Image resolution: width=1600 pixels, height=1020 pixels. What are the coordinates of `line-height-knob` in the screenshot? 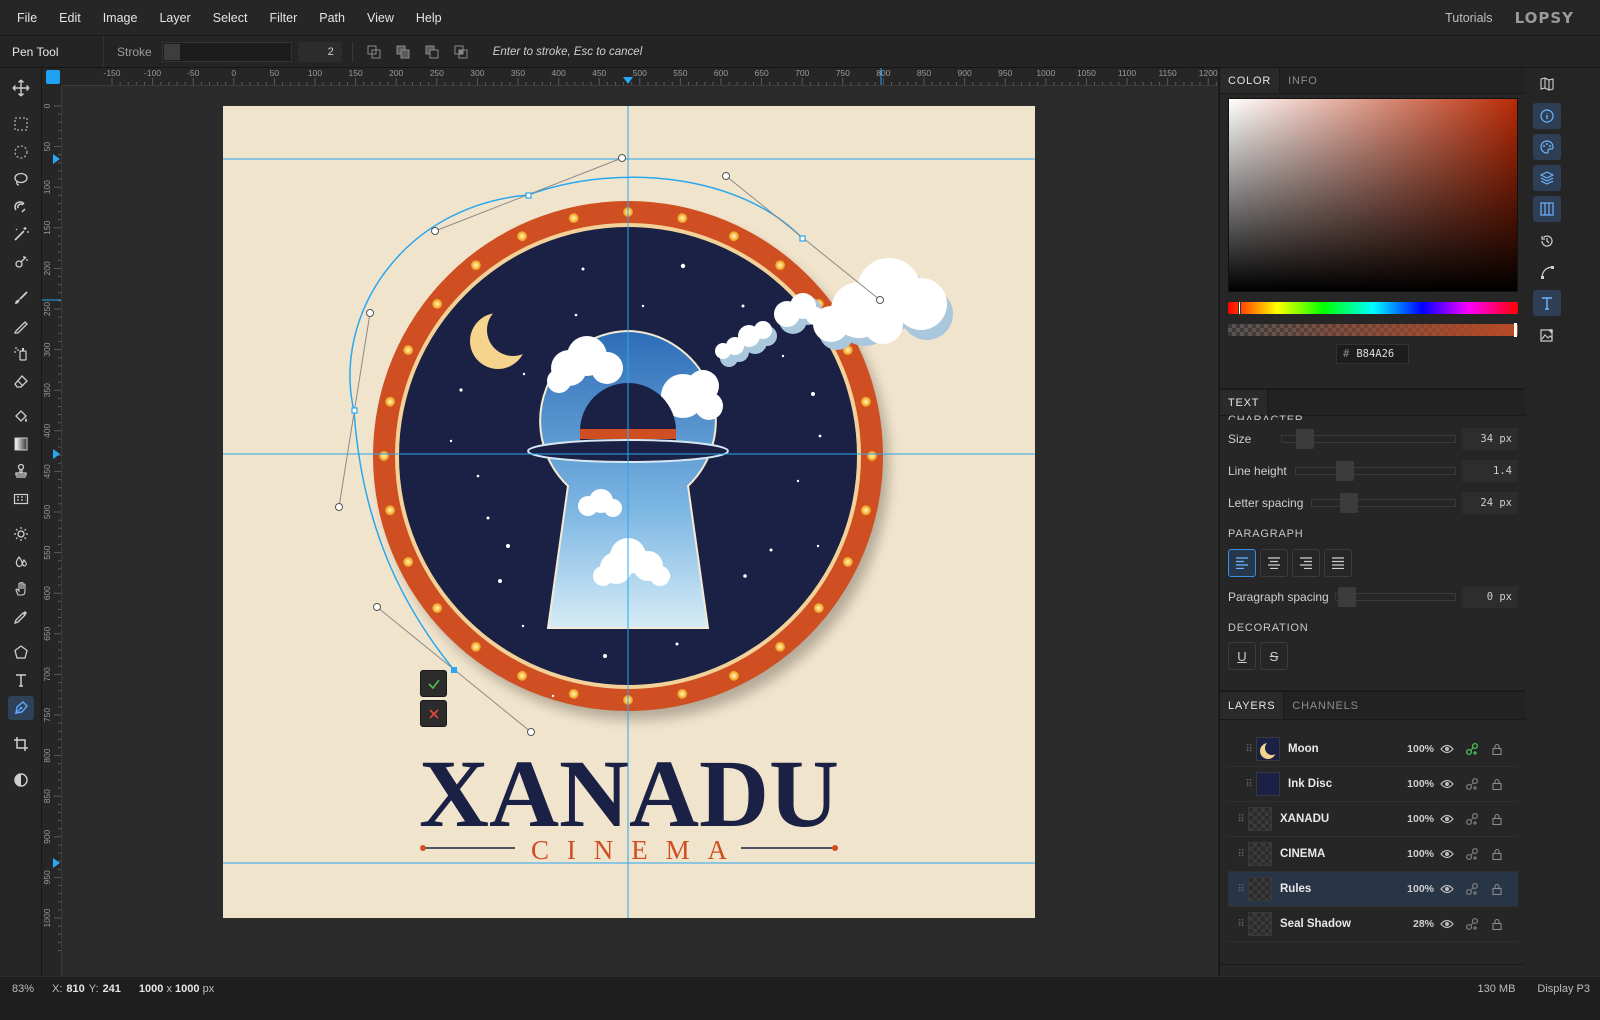 It's located at (1344, 471).